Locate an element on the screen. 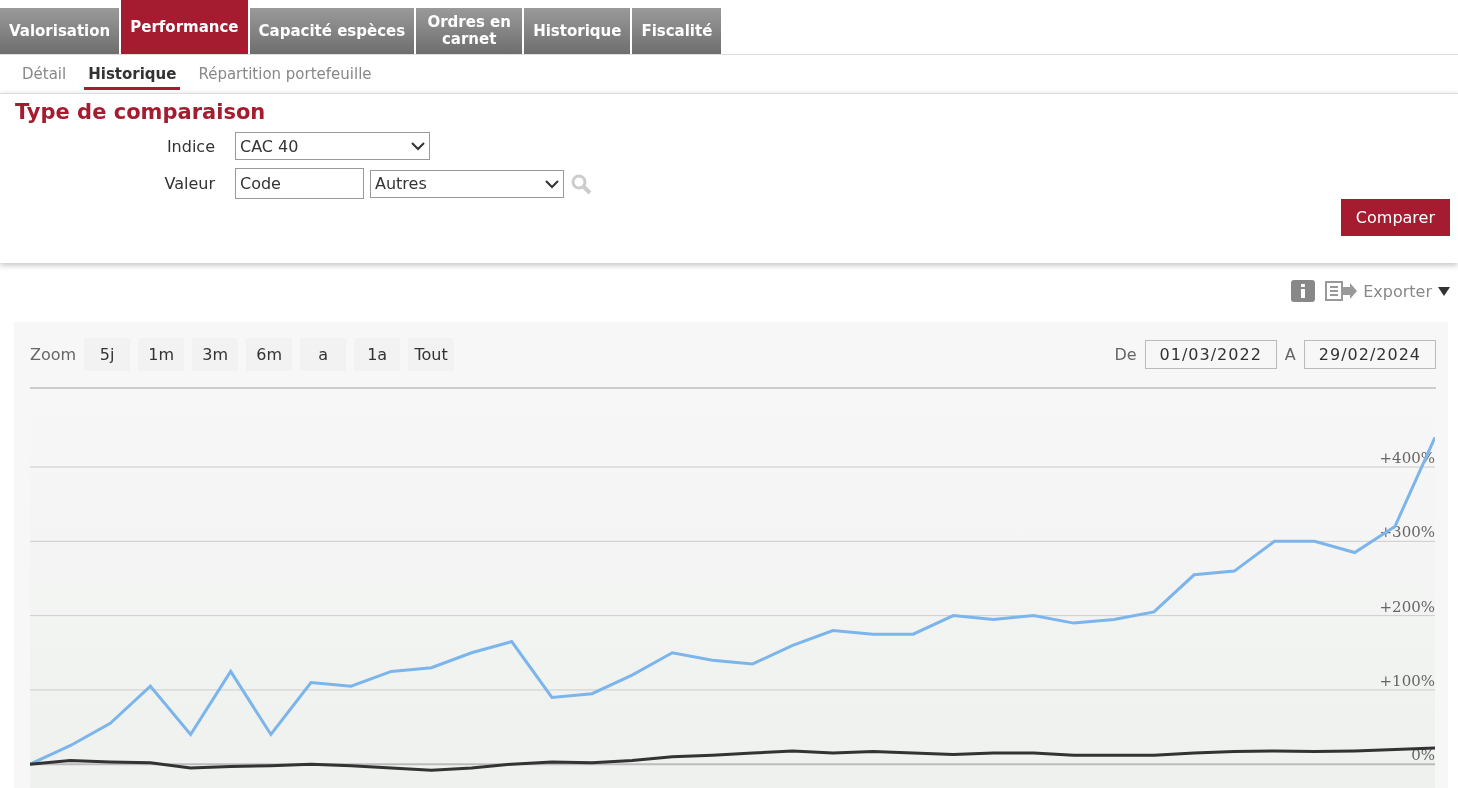 The height and width of the screenshot is (788, 1458). section-title: Type de comparaison is located at coordinates (141, 112).